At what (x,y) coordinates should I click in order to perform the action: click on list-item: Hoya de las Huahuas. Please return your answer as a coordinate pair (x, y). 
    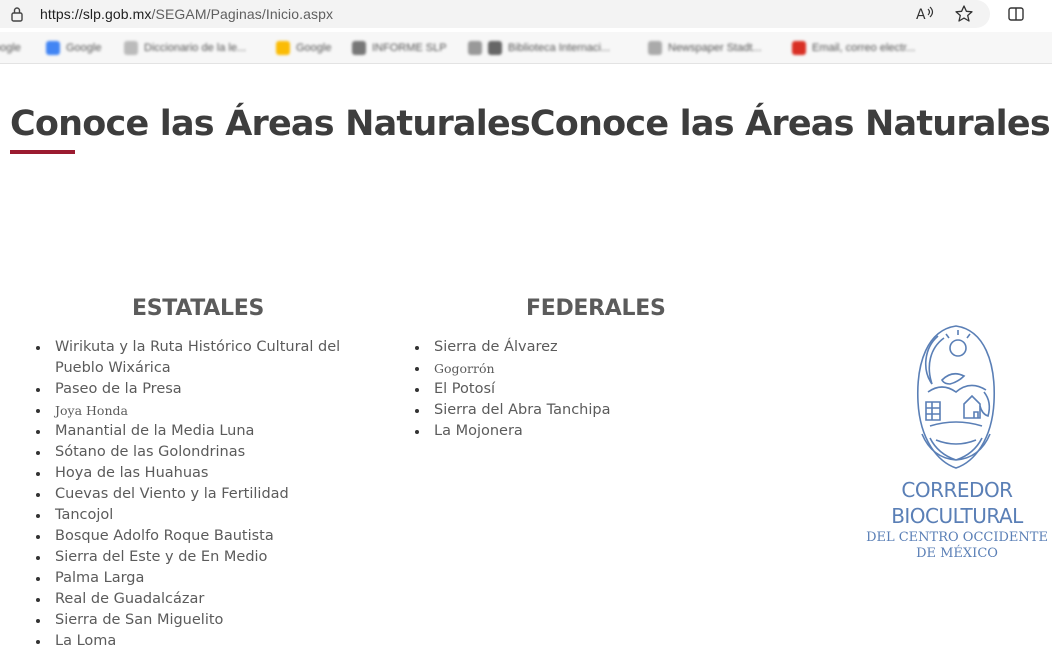
    Looking at the image, I should click on (196, 473).